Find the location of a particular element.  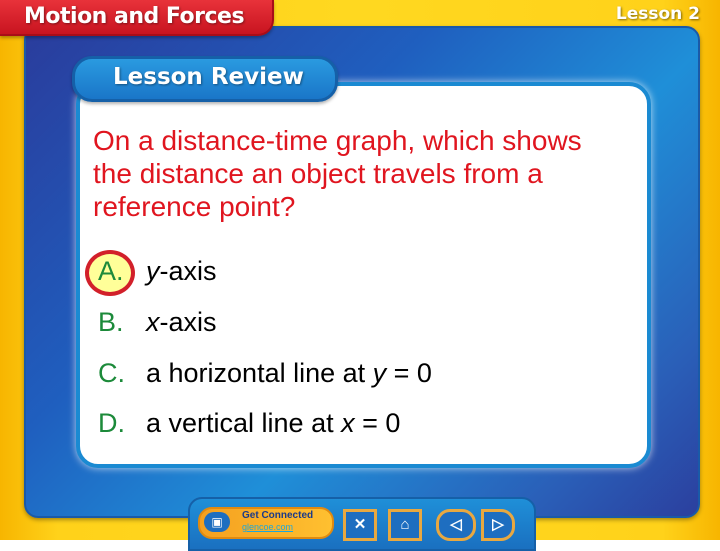

close-icon: ✕ is located at coordinates (360, 524).